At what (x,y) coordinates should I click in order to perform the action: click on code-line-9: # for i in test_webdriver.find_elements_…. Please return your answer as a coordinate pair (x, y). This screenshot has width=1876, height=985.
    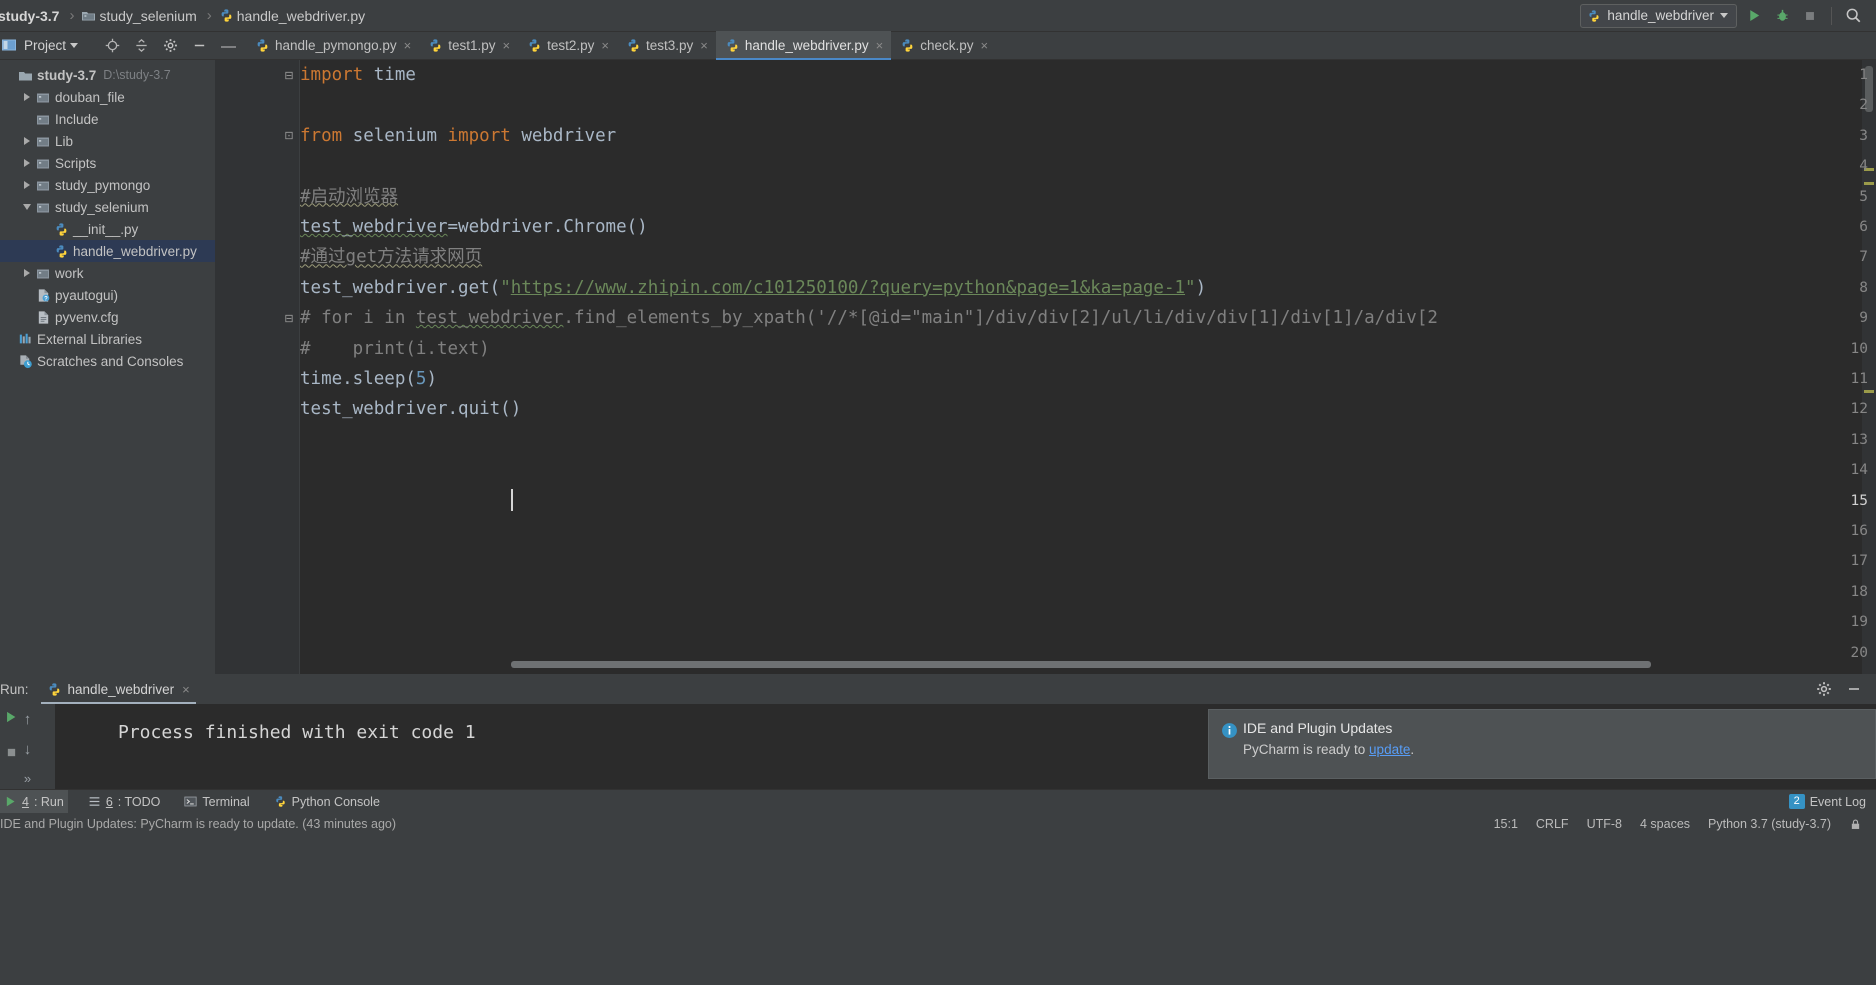
    Looking at the image, I should click on (869, 318).